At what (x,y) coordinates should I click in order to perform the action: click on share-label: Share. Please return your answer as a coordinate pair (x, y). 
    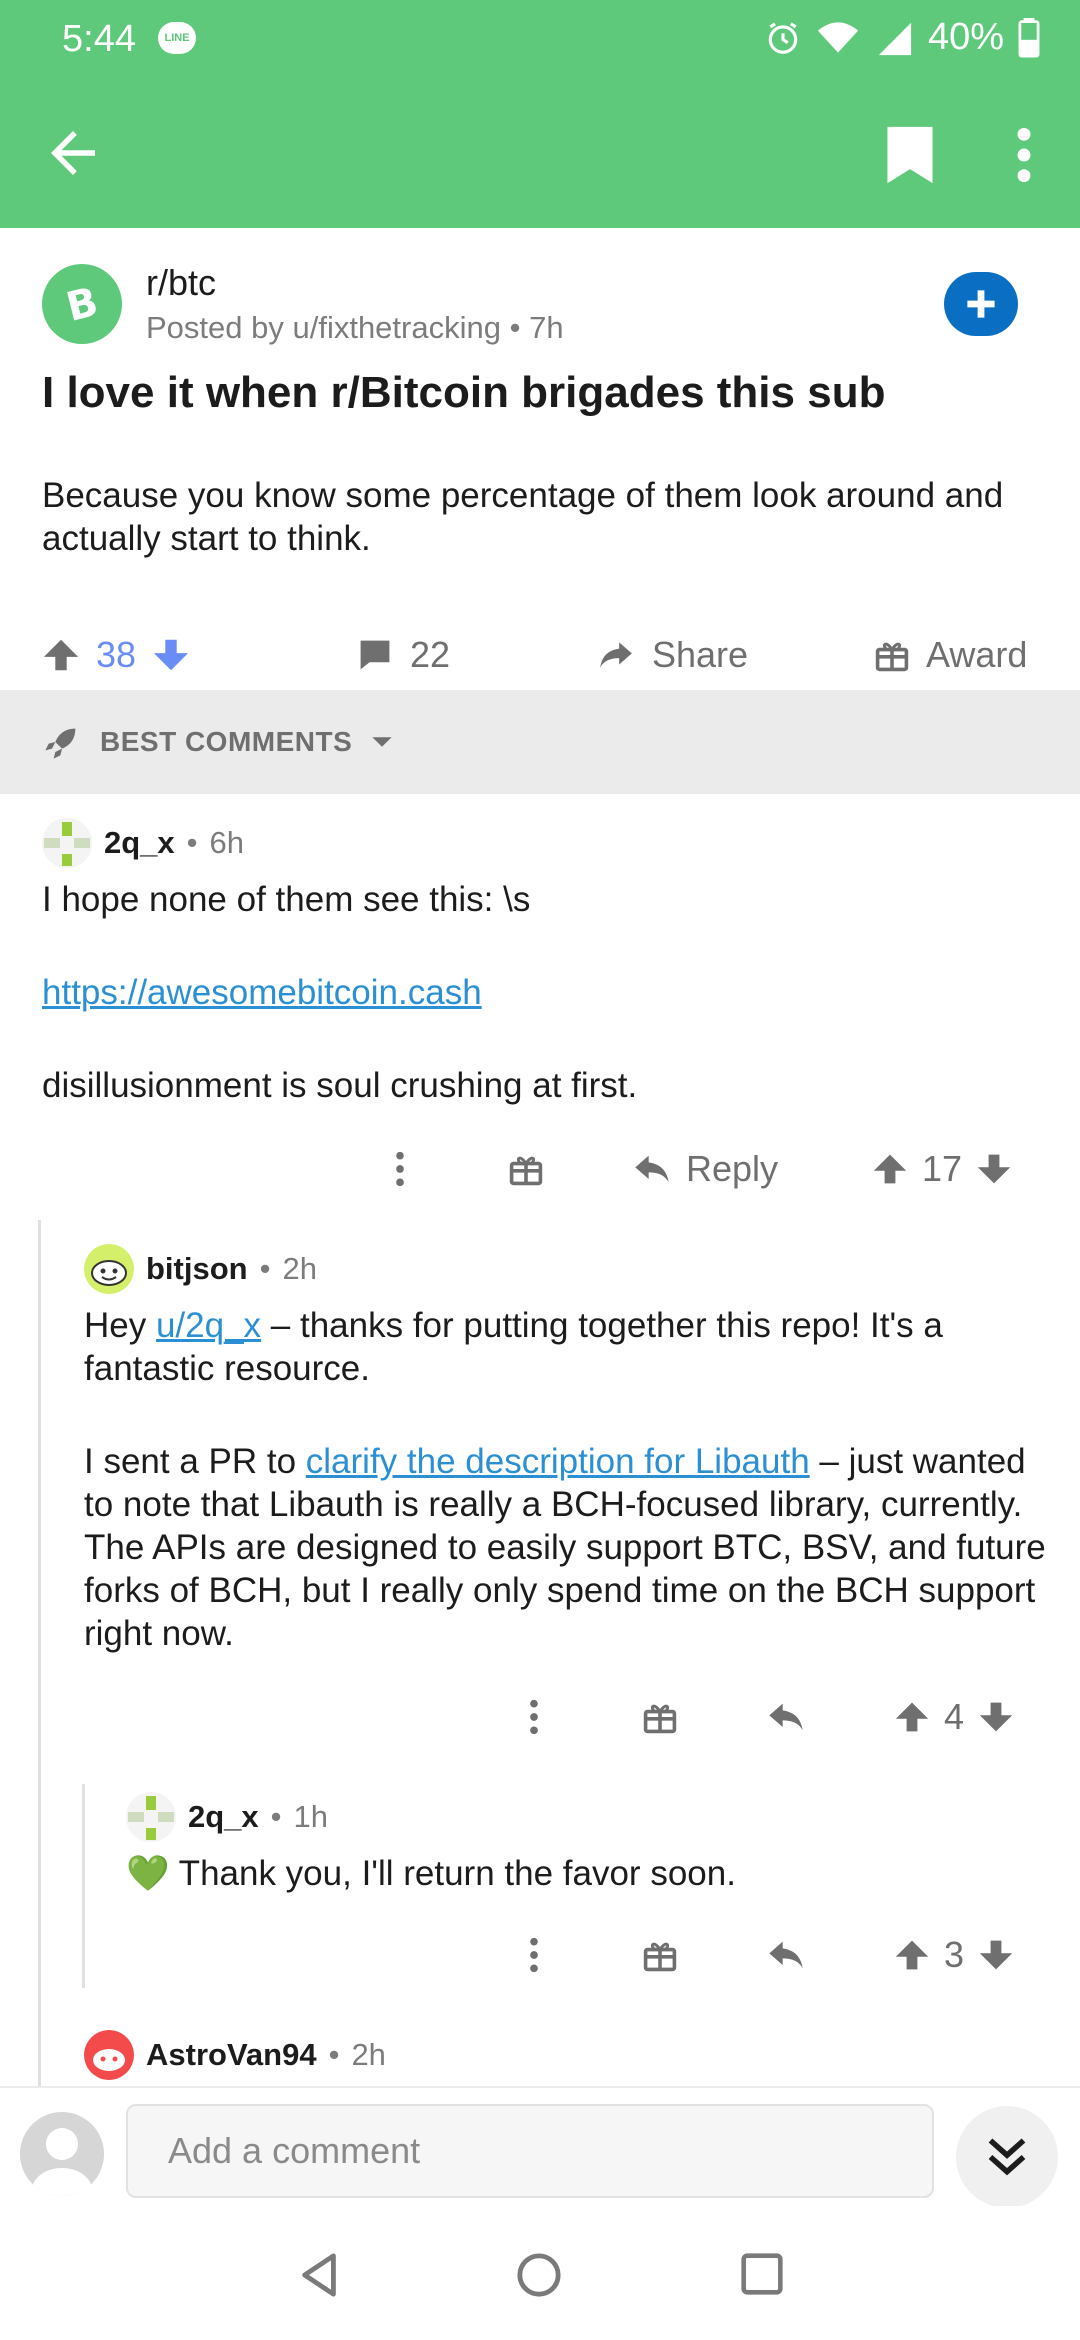
    Looking at the image, I should click on (700, 654).